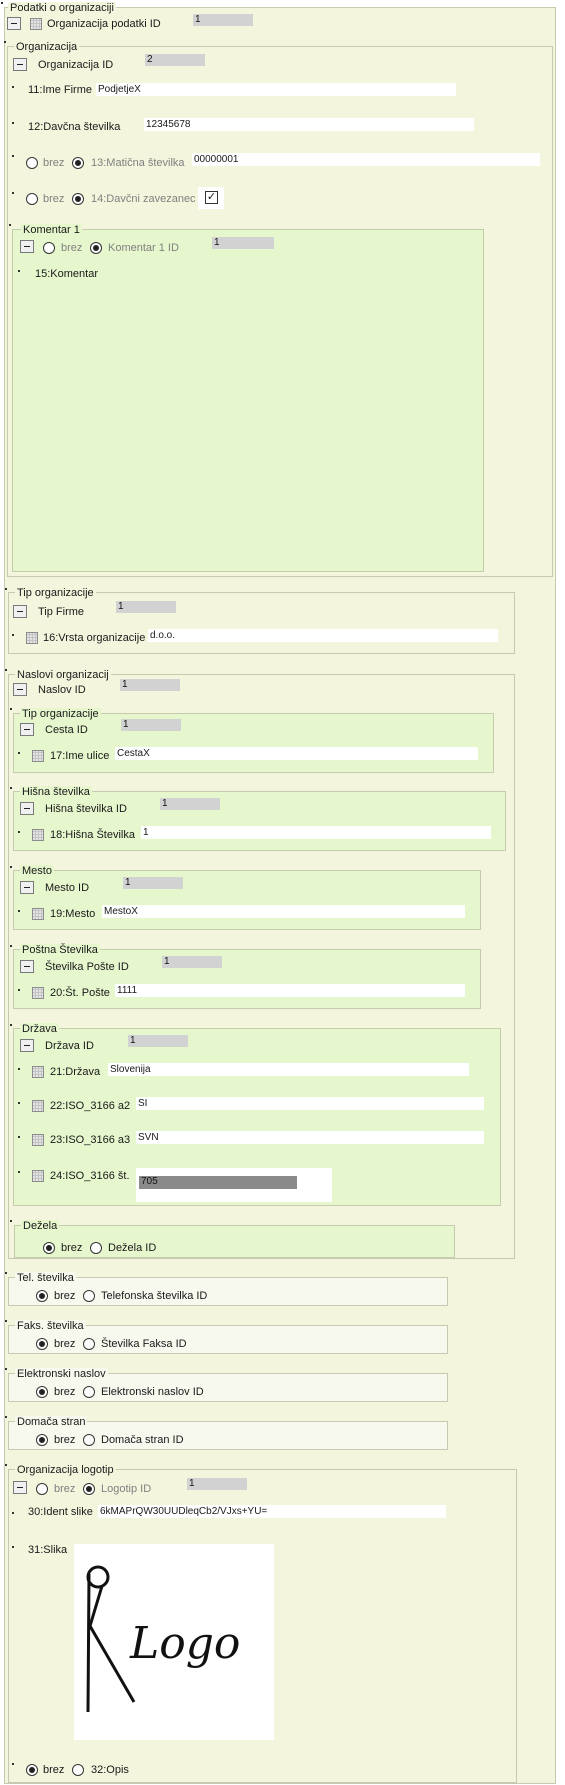 The width and height of the screenshot is (565, 1785). Describe the element at coordinates (175, 60) in the screenshot. I see `organizacija-id-field: 2` at that location.